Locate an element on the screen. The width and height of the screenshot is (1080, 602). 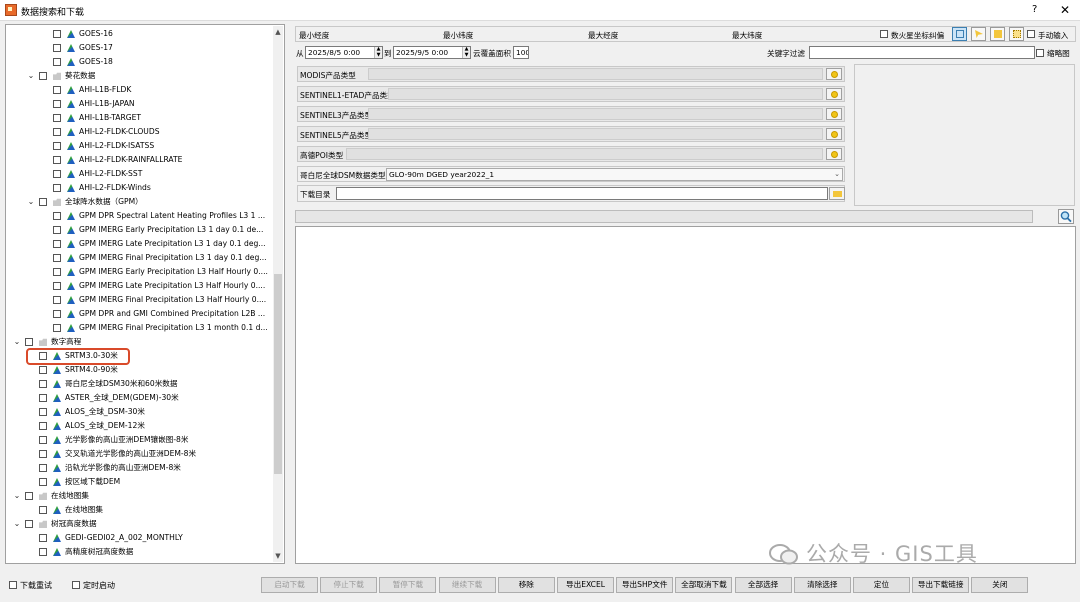
bottom-action-button: 清除选择 is located at coordinates (822, 585).